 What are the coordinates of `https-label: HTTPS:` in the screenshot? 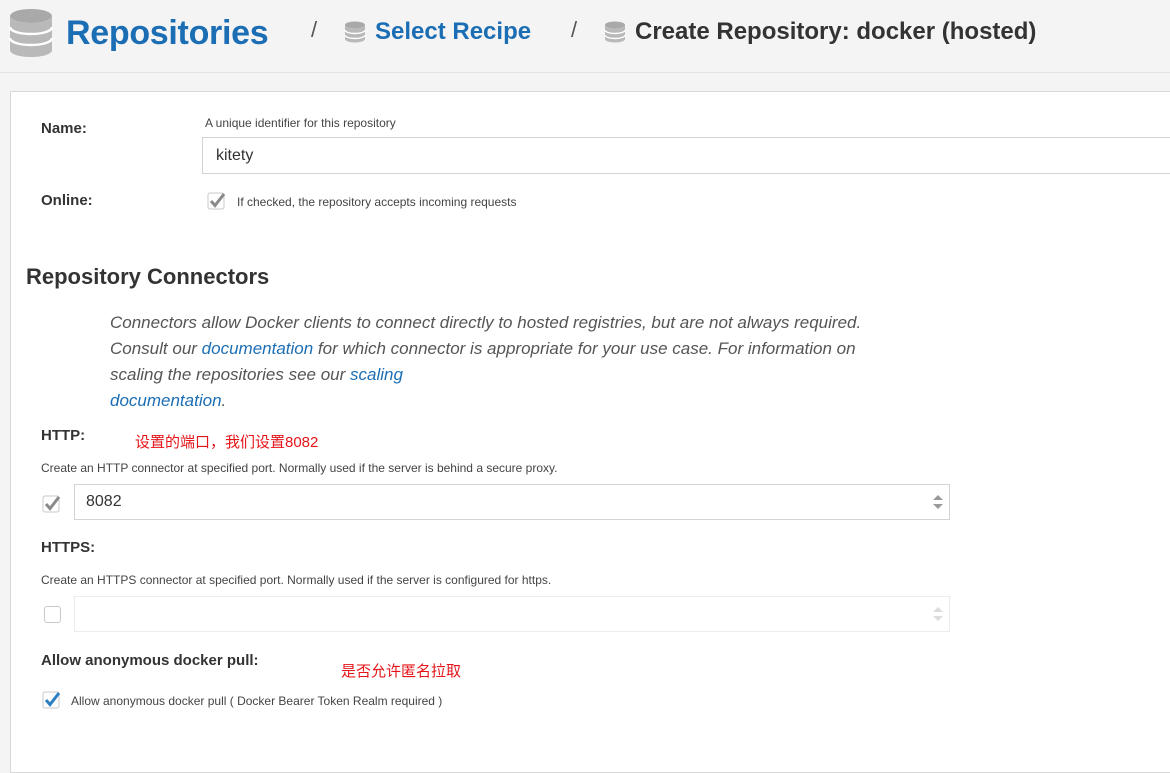 It's located at (68, 547).